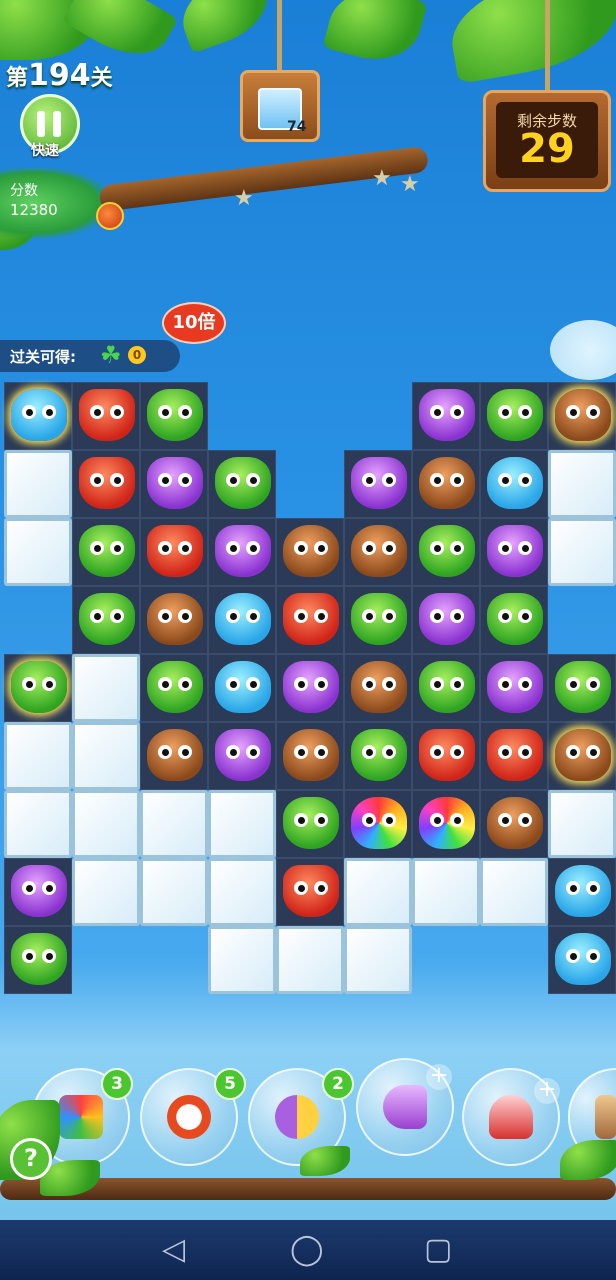 This screenshot has height=1280, width=616. I want to click on rocket-vertical-icon, so click(511, 1117).